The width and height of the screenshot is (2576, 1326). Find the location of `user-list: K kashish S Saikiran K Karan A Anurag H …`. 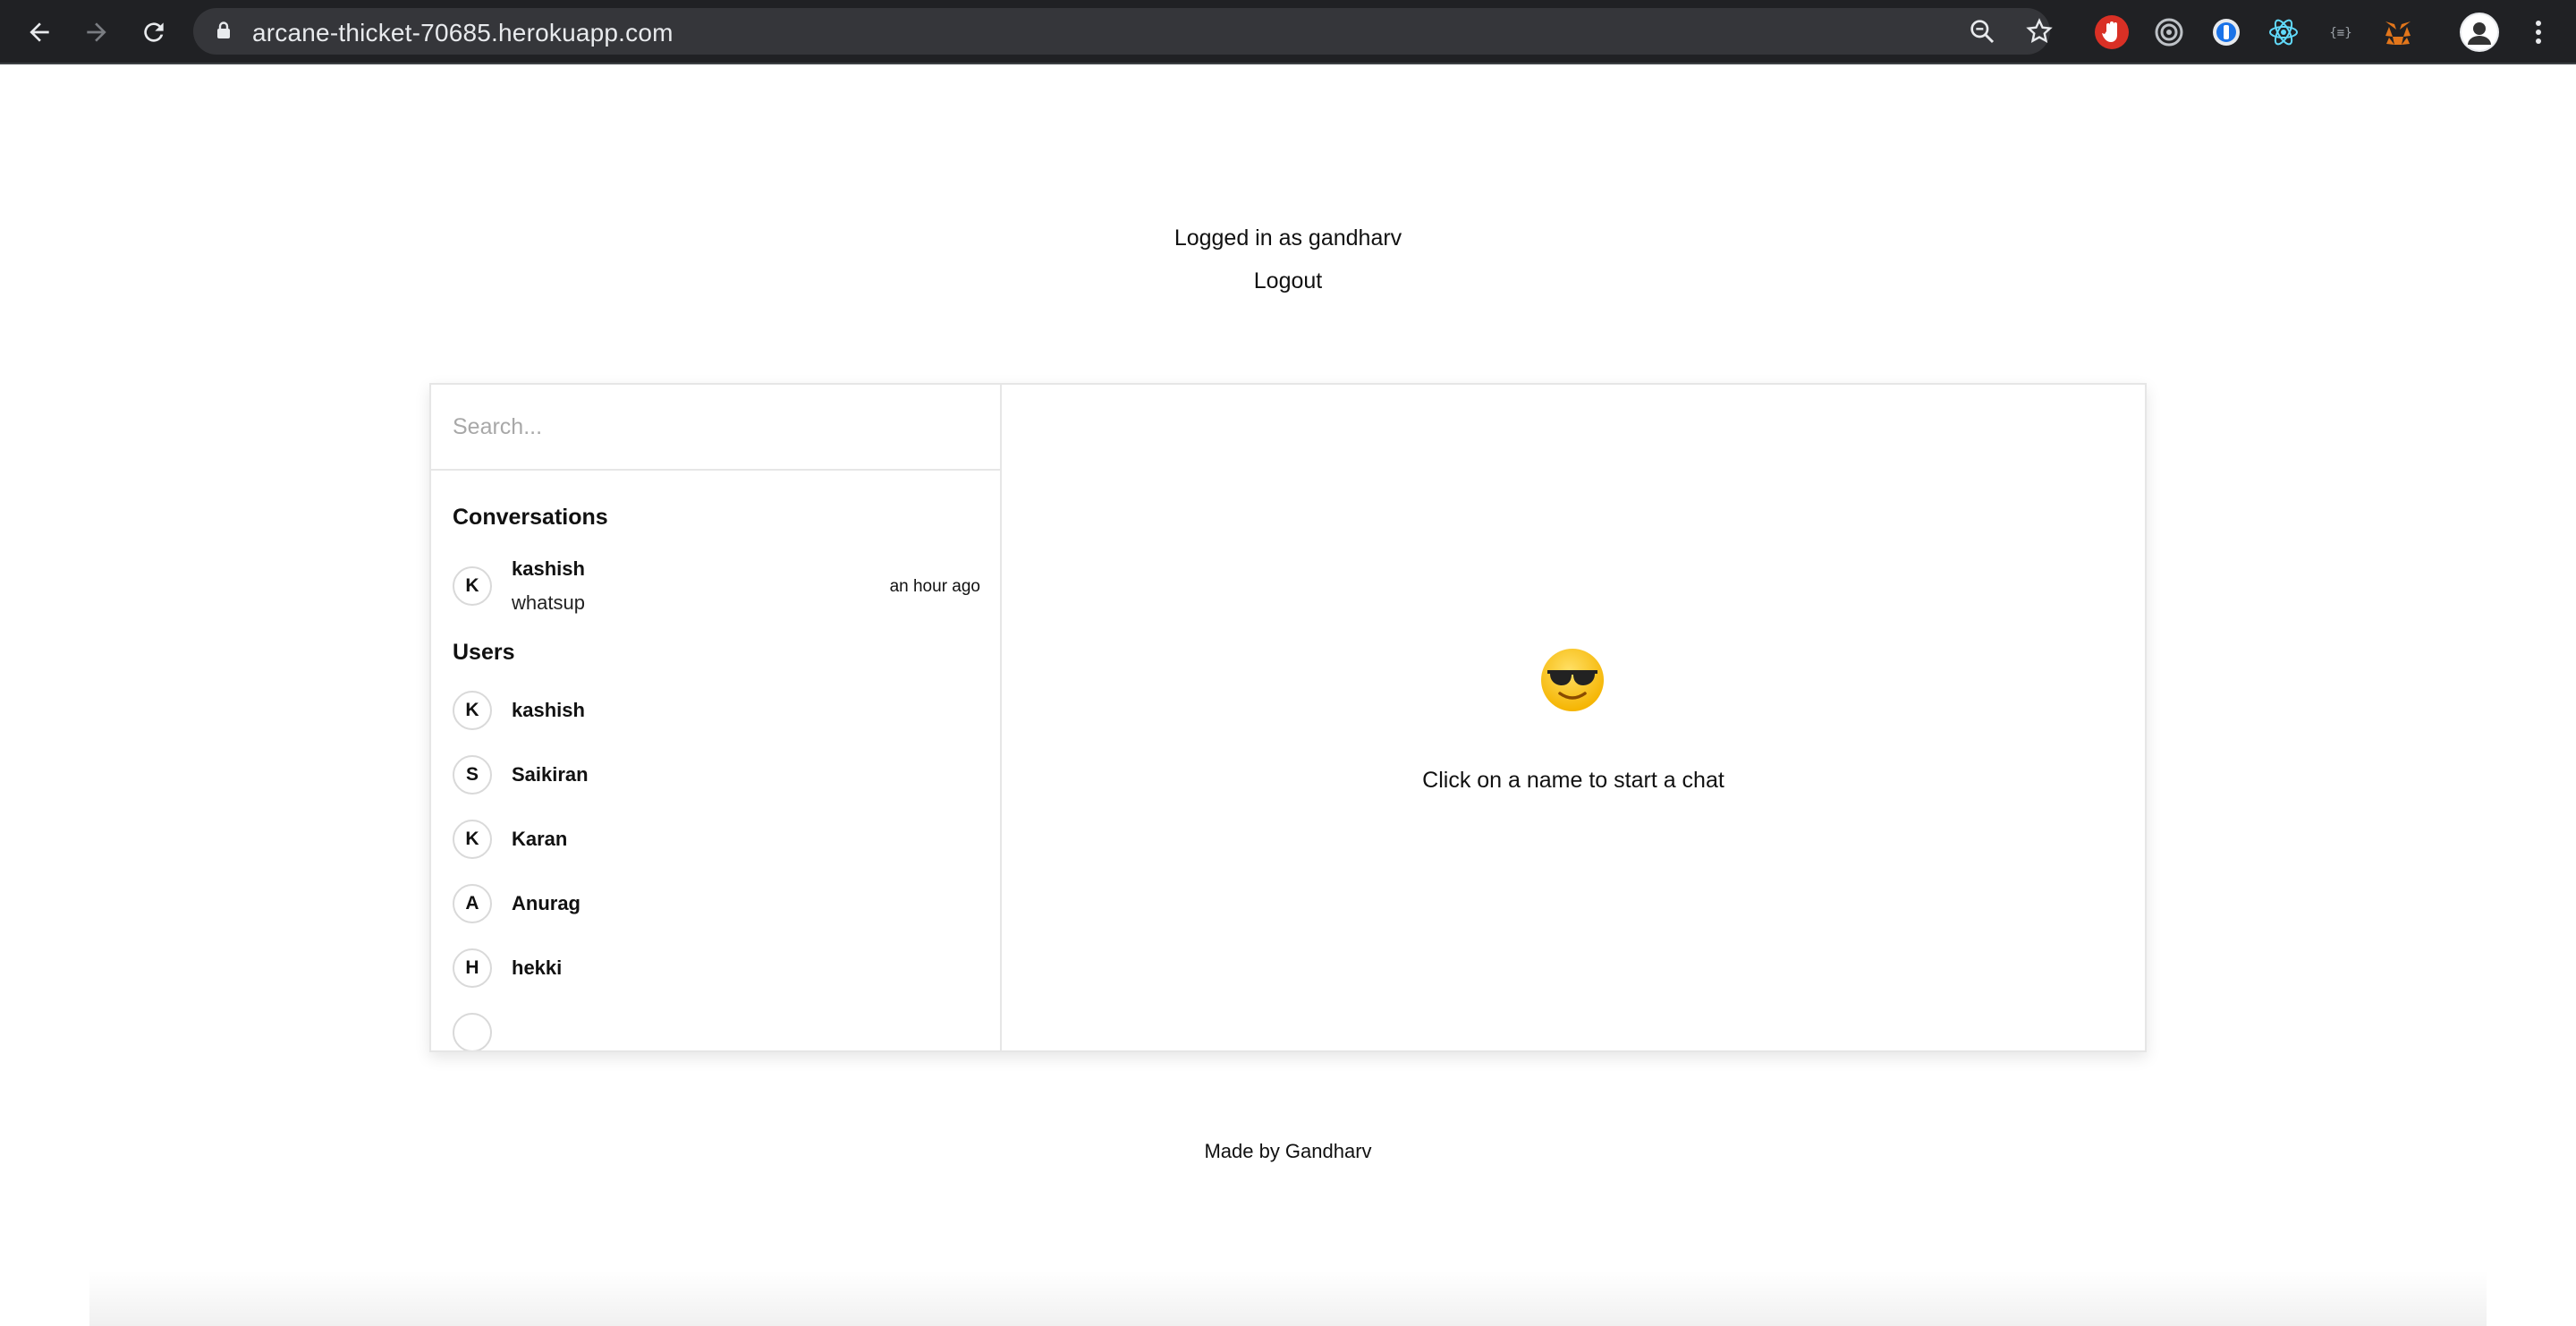

user-list: K kashish S Saikiran K Karan A Anurag H … is located at coordinates (715, 864).